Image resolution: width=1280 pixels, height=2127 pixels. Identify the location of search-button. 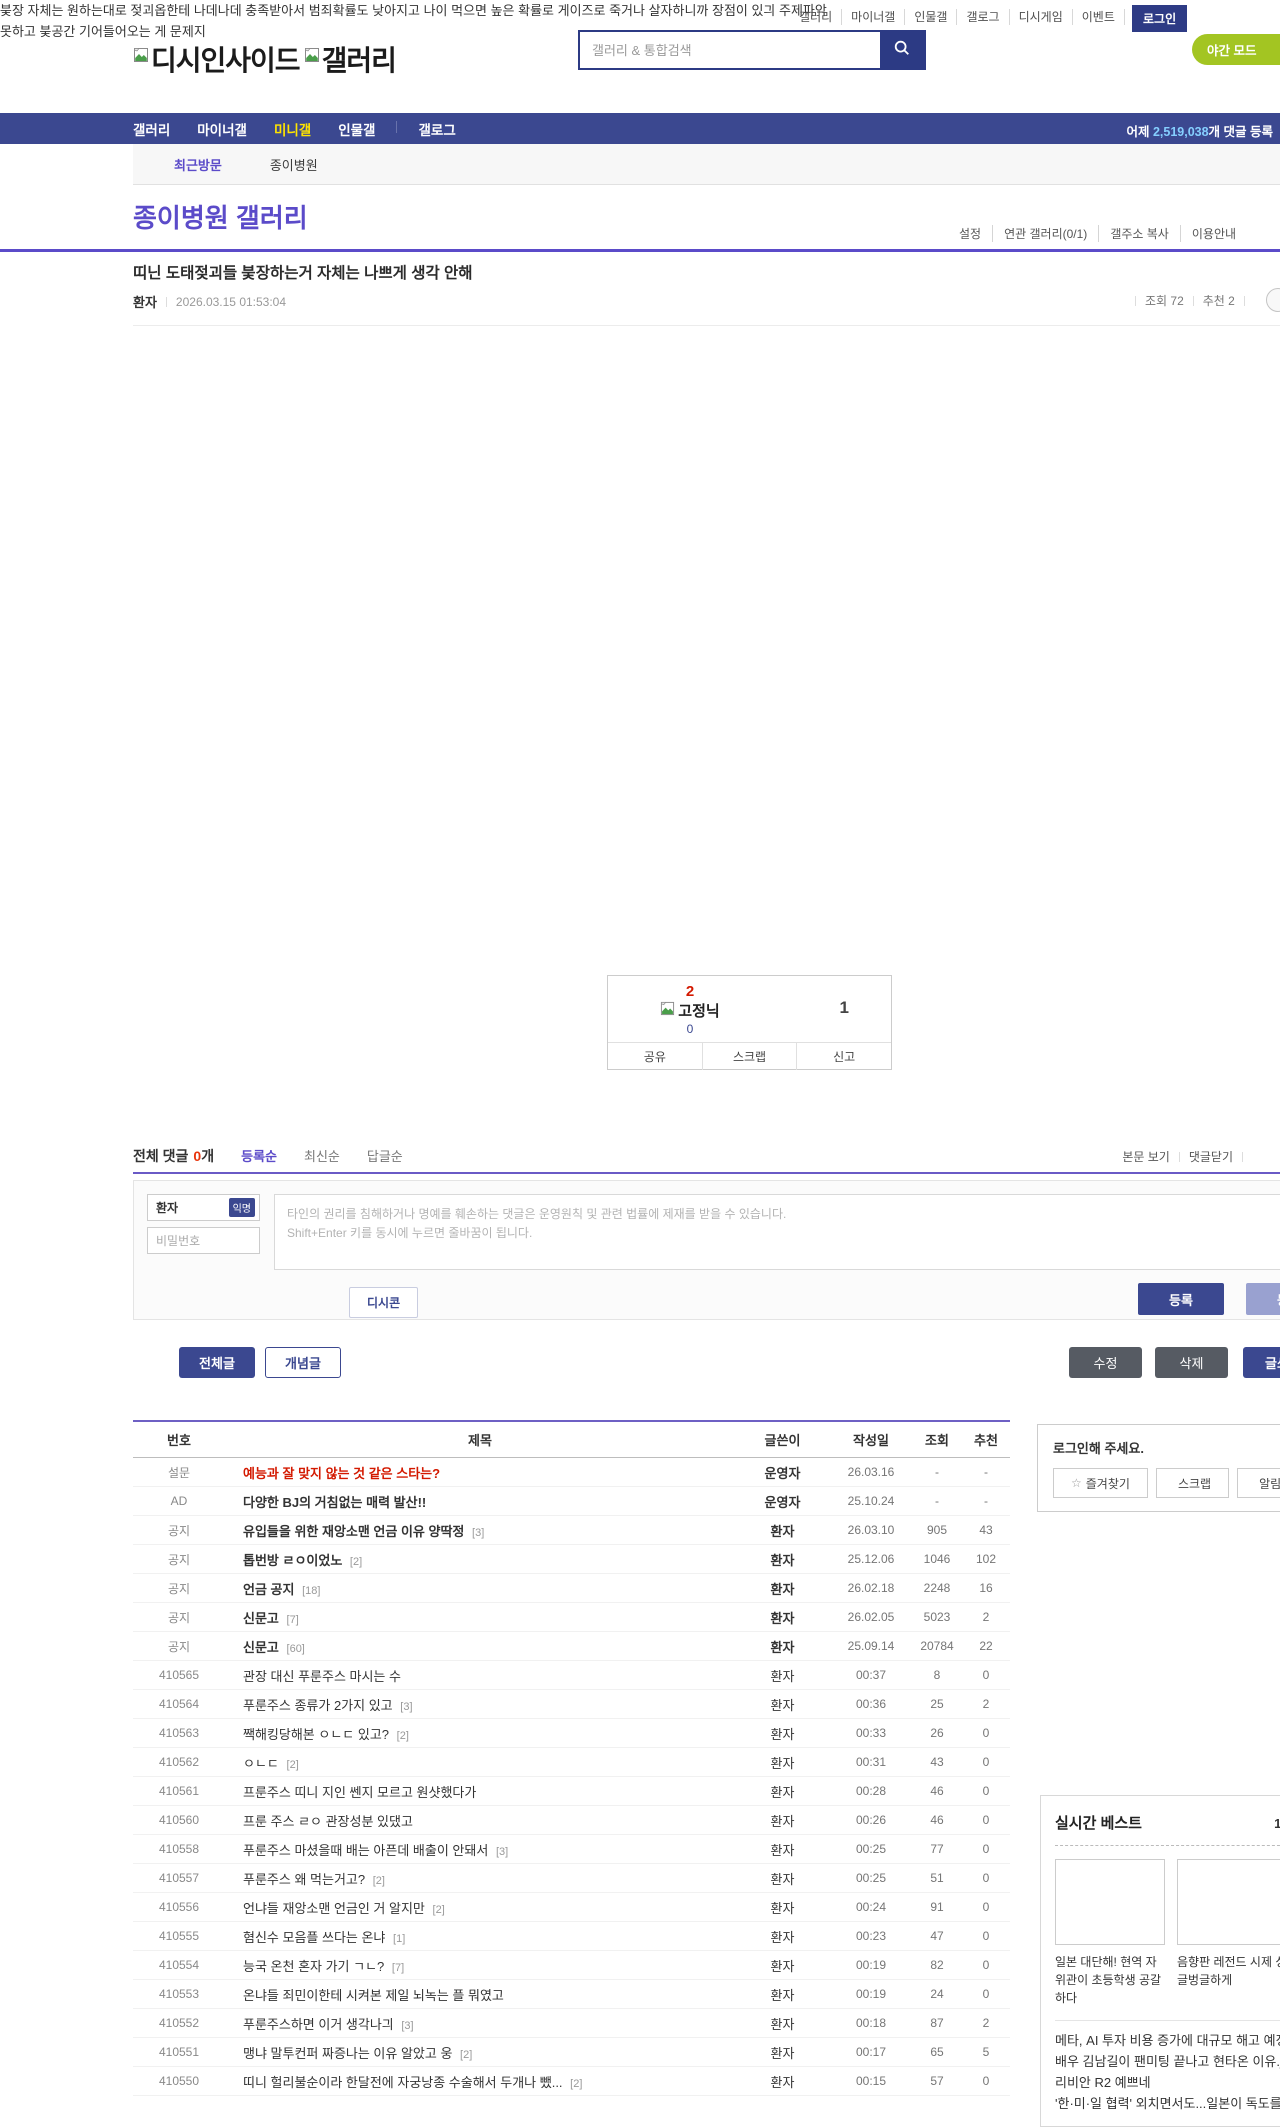
(902, 50).